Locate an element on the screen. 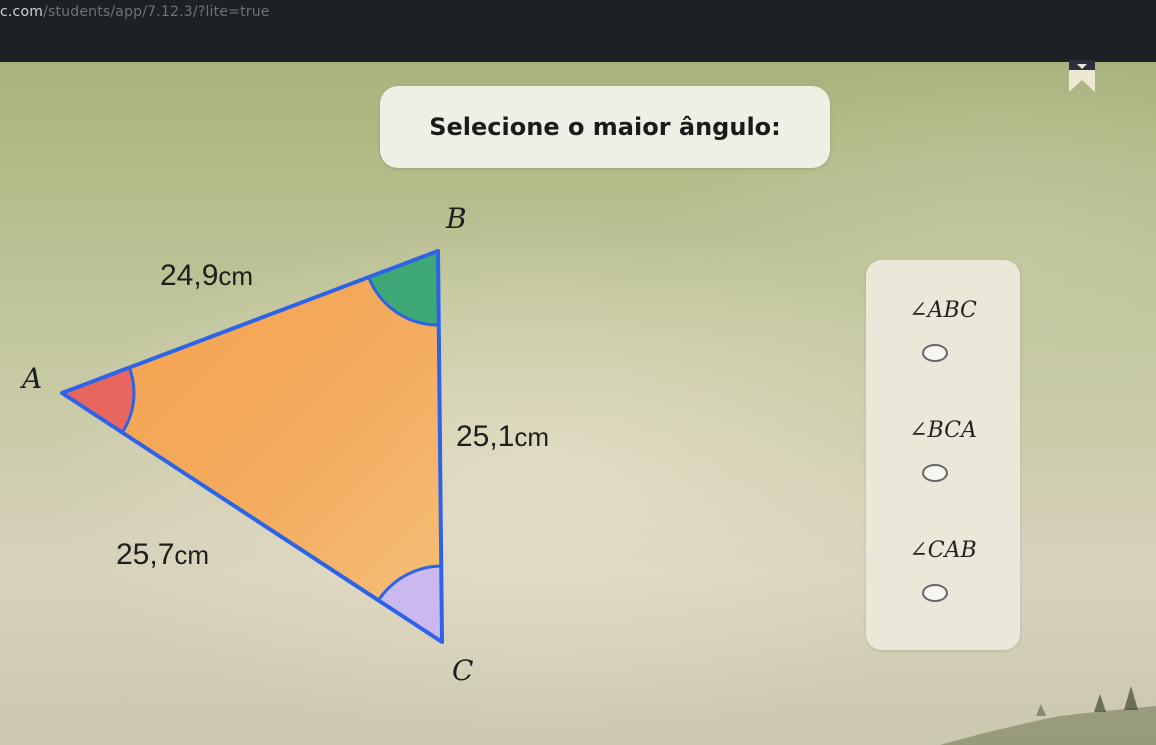 The width and height of the screenshot is (1156, 745). side-ac-value: 25,7 is located at coordinates (145, 554).